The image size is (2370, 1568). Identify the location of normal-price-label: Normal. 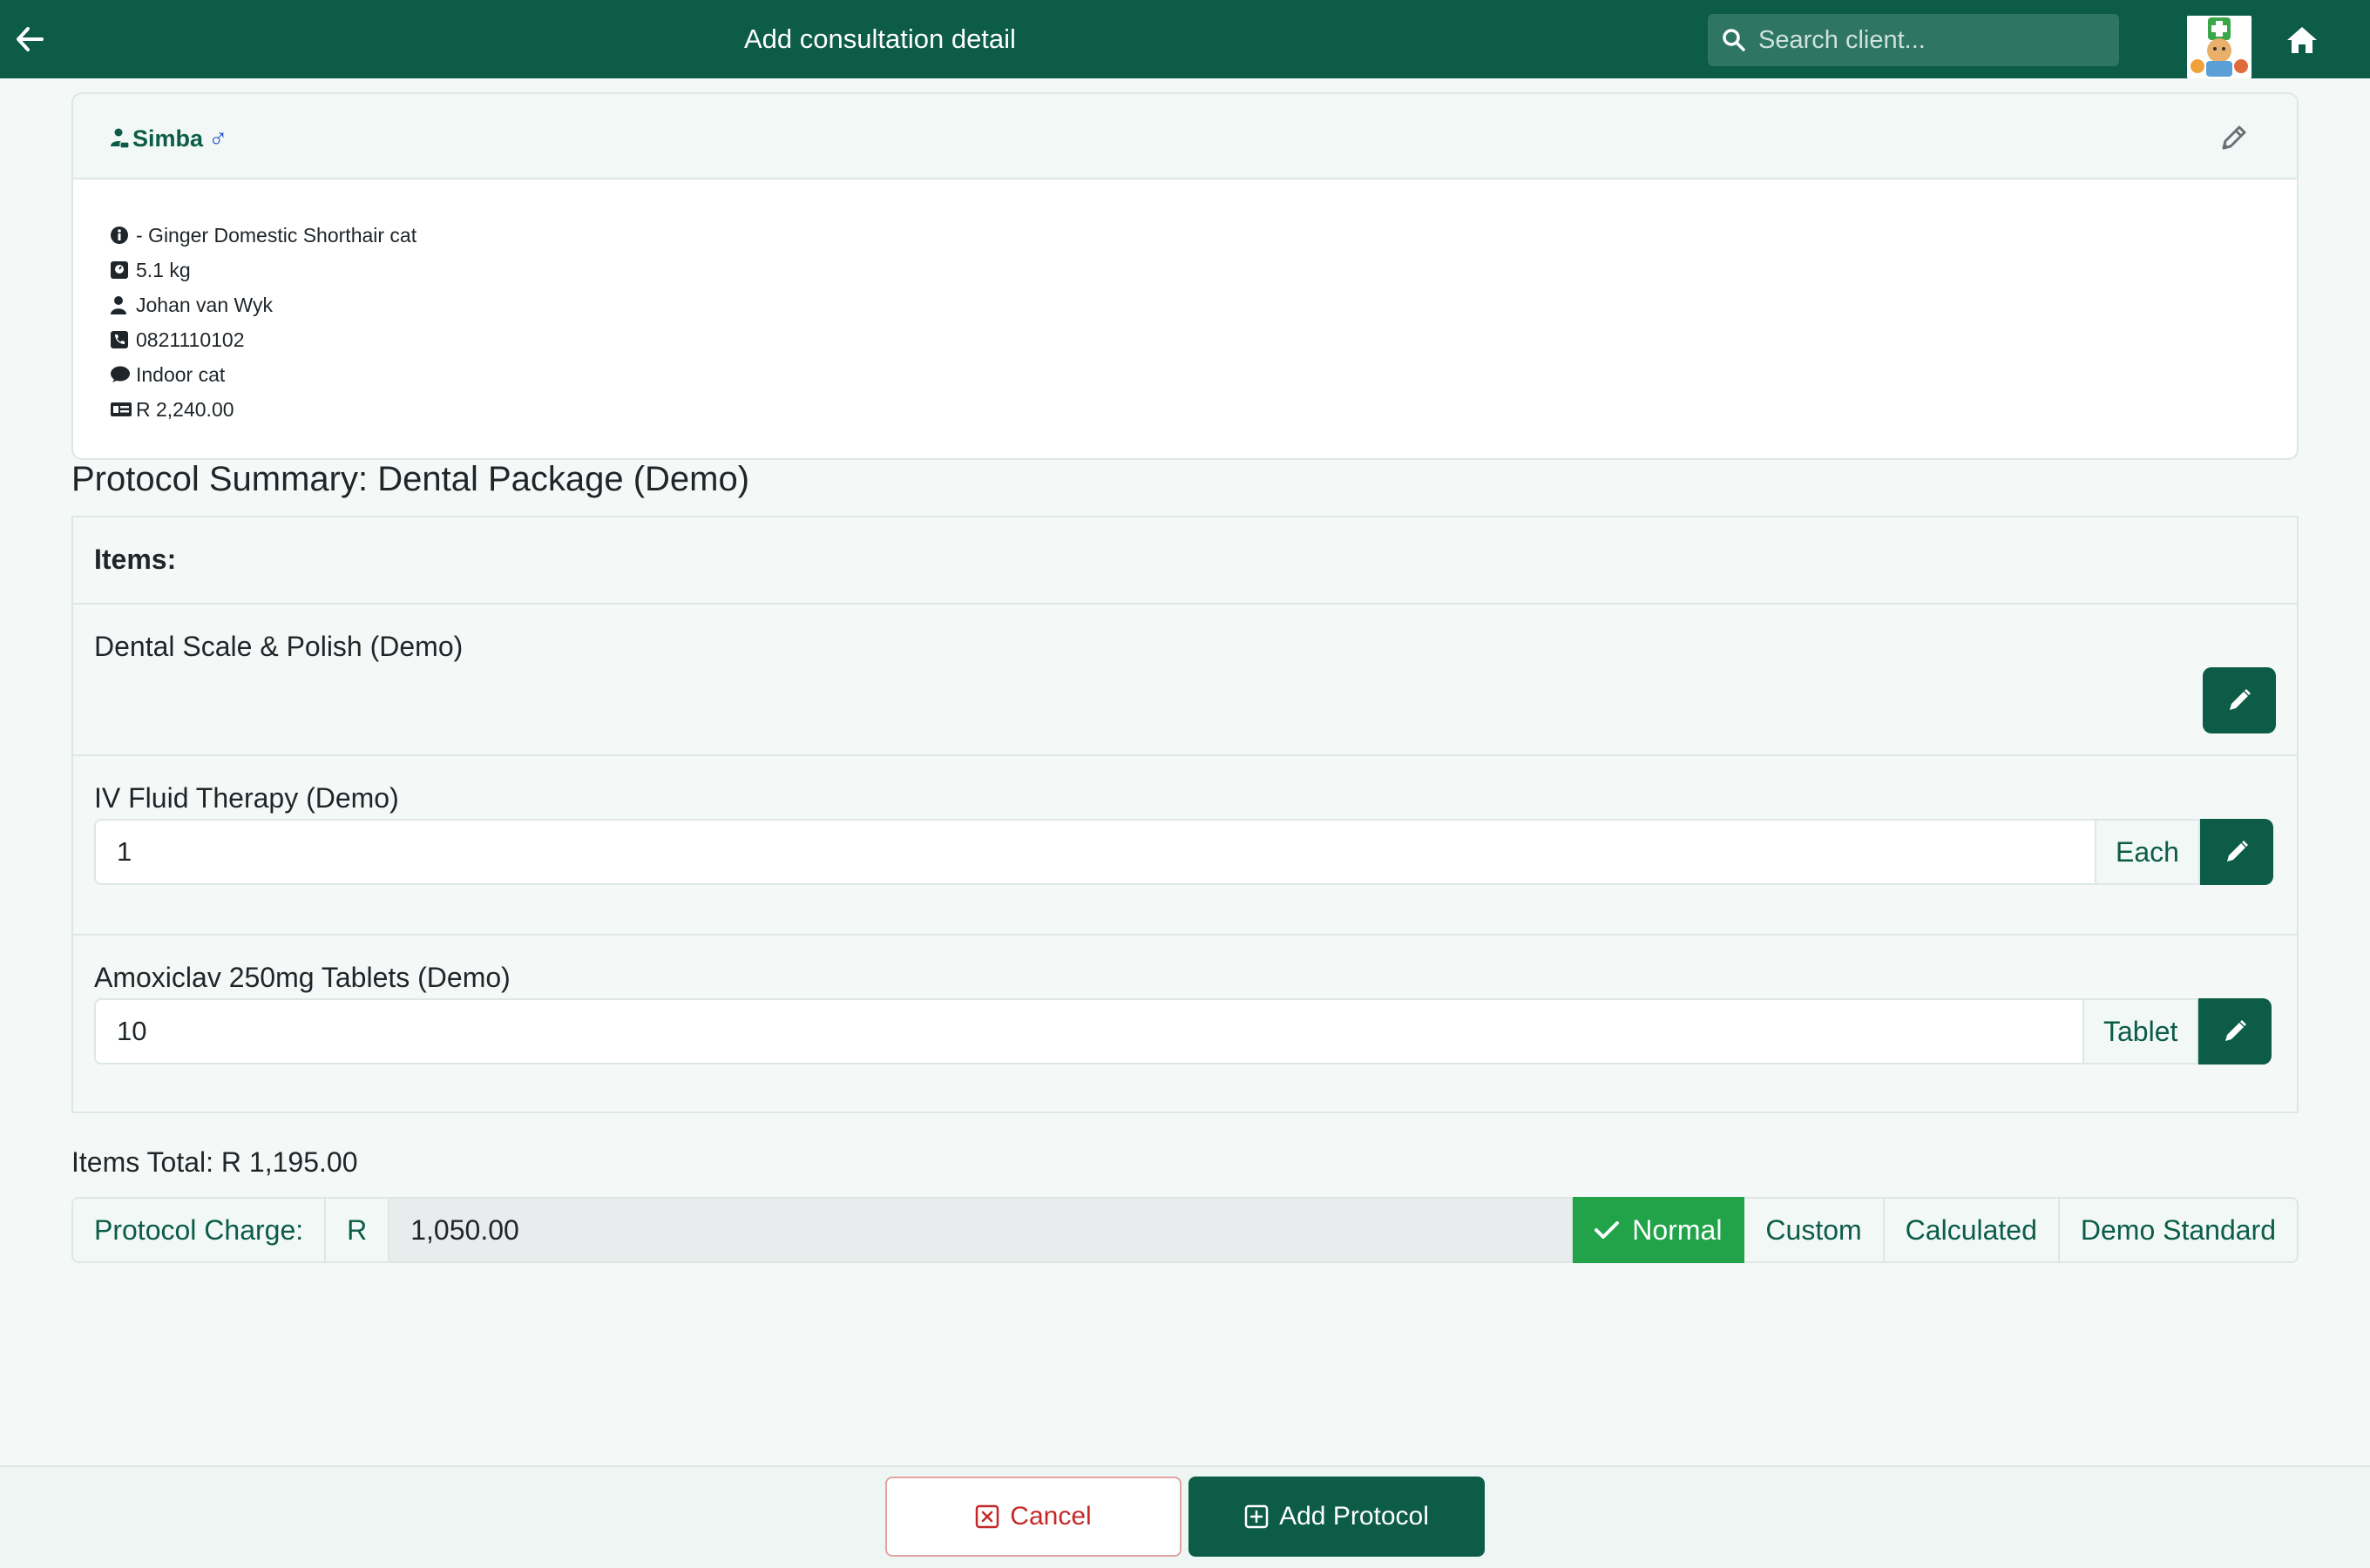
(1677, 1230).